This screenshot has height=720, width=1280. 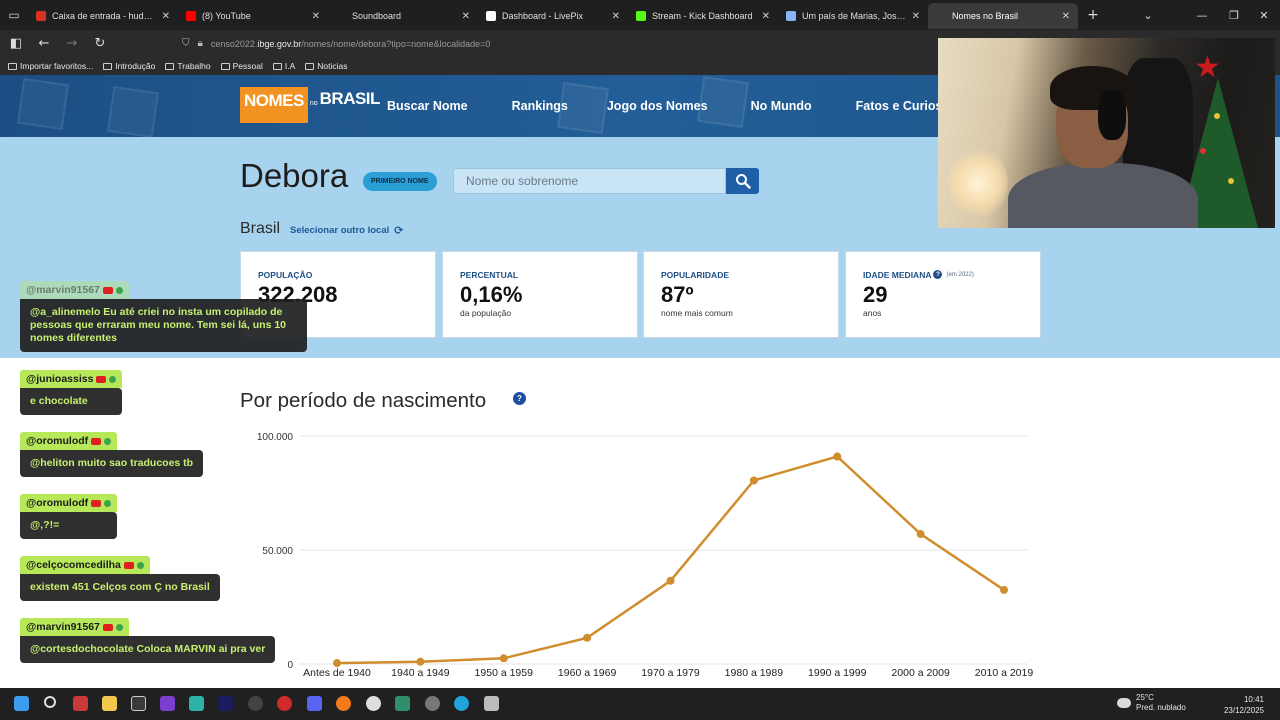 I want to click on x-tick-label: 1950 a 1959, so click(x=504, y=673).